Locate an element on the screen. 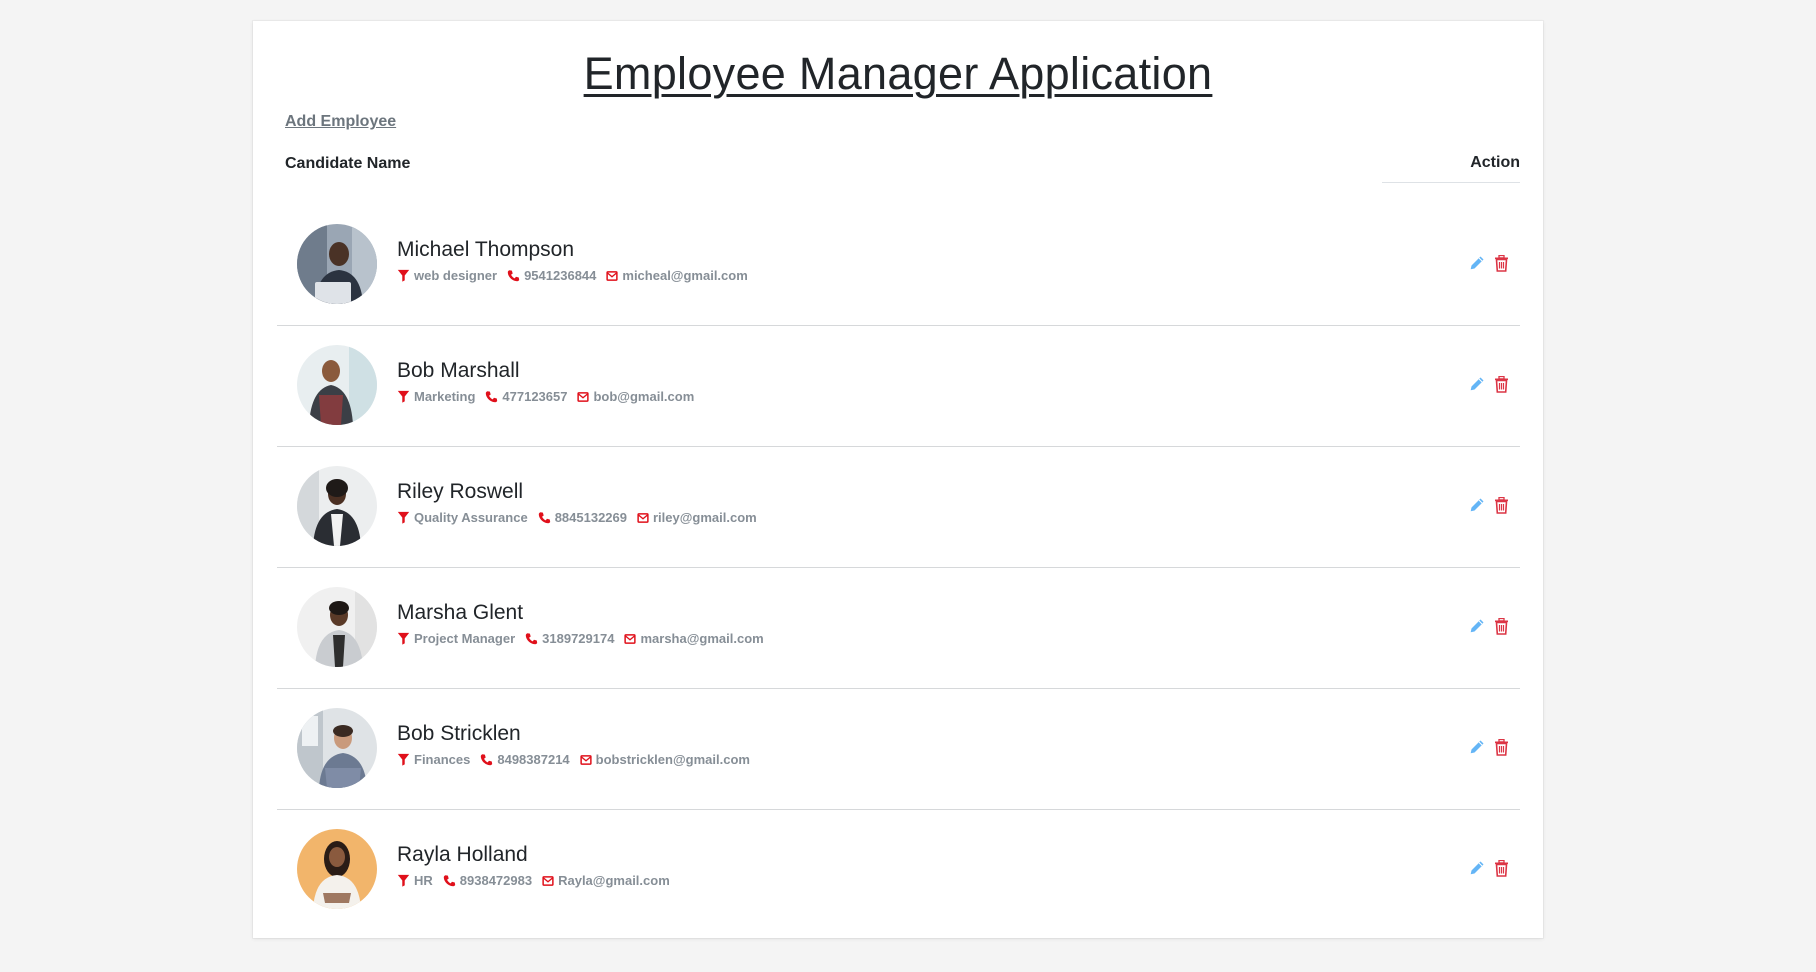 The image size is (1816, 972). employee-email: micheal@gmail.com is located at coordinates (677, 275).